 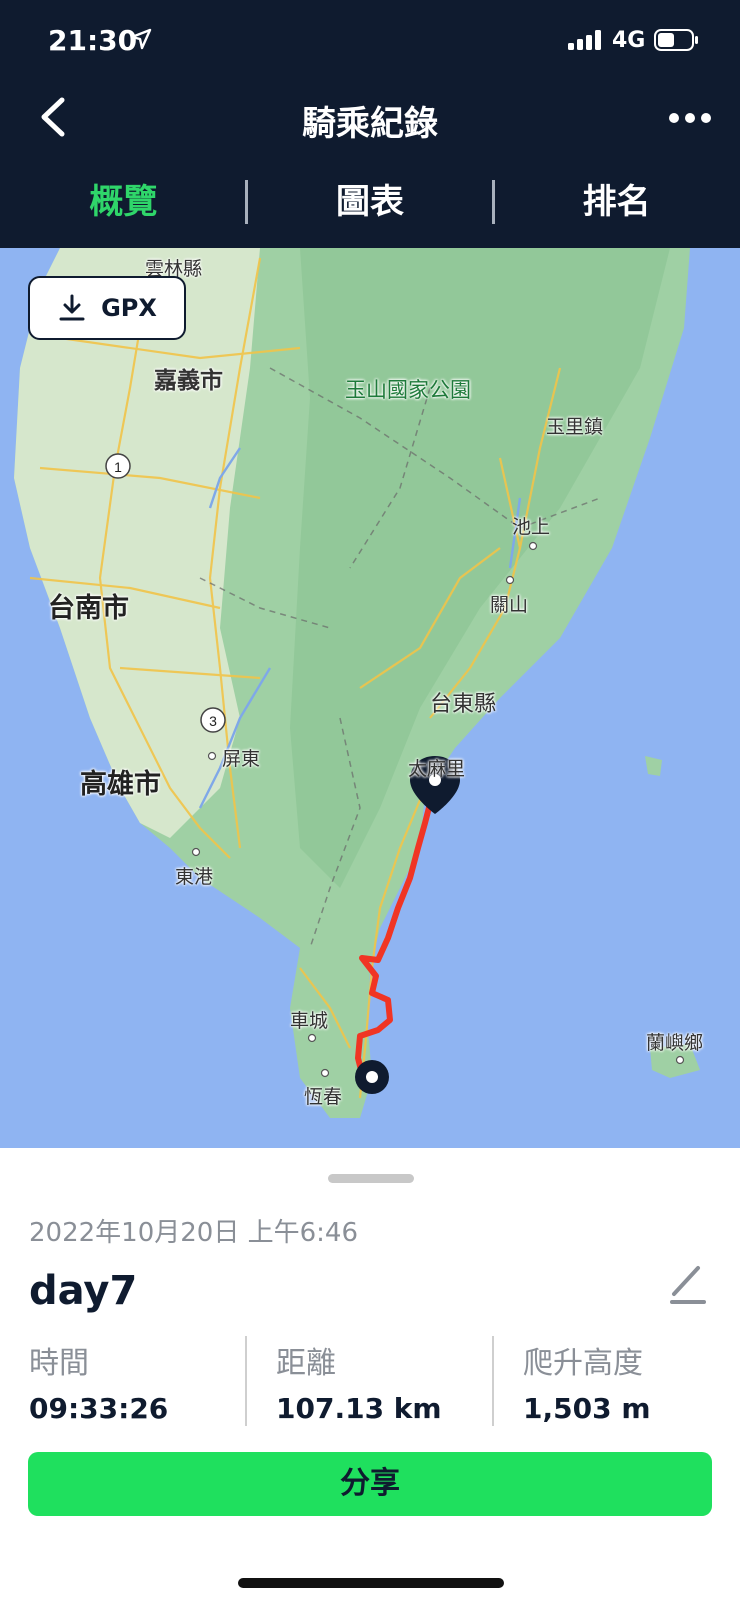 What do you see at coordinates (531, 527) in the screenshot?
I see `map-label-chishang: 池上` at bounding box center [531, 527].